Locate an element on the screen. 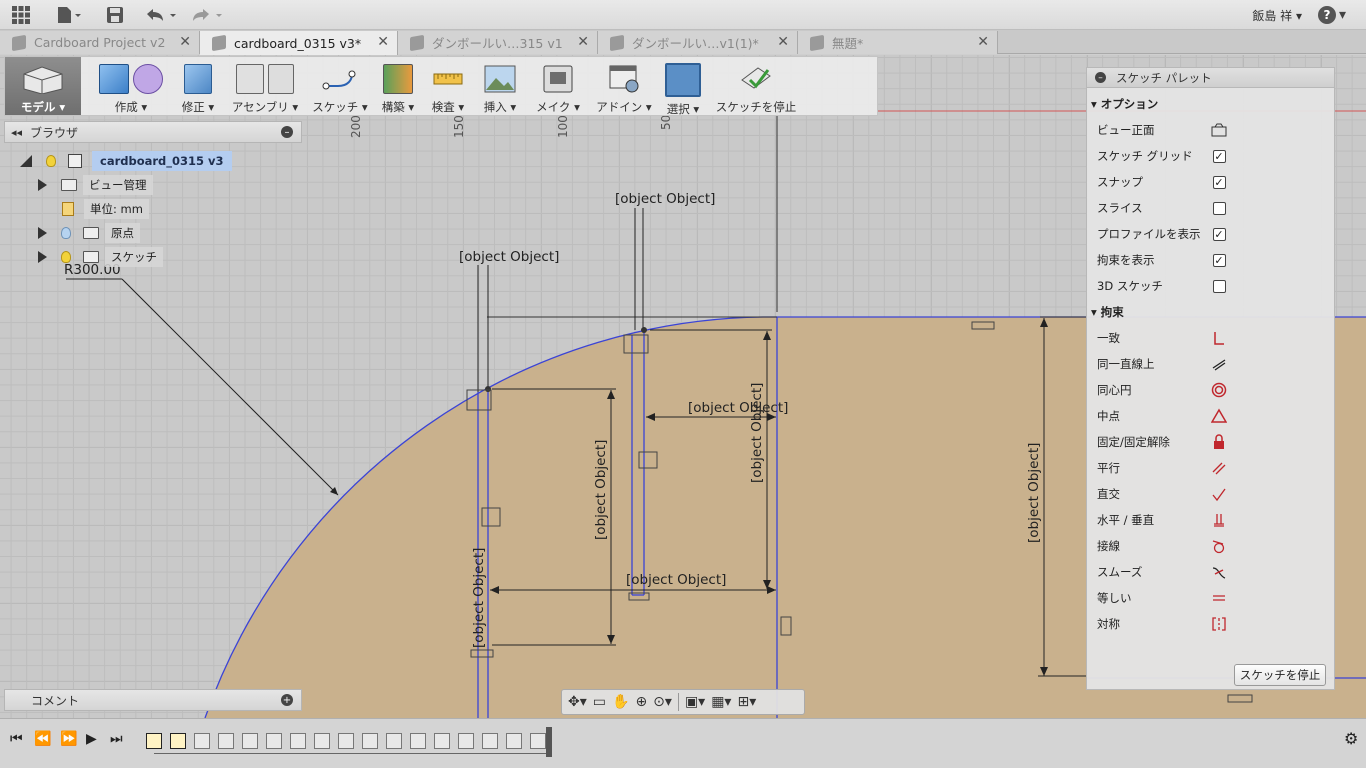 The width and height of the screenshot is (1366, 768). constraint-coincident: 一致 is located at coordinates (1211, 338).